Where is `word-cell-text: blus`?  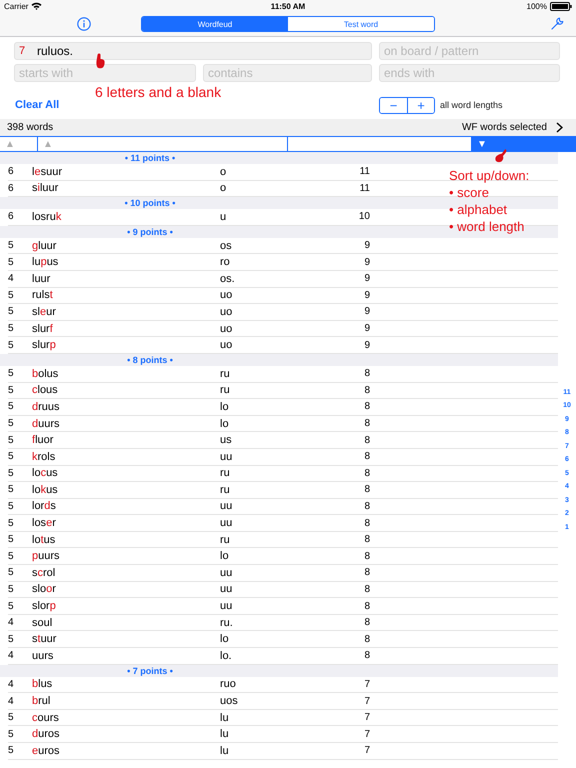
word-cell-text: blus is located at coordinates (43, 684).